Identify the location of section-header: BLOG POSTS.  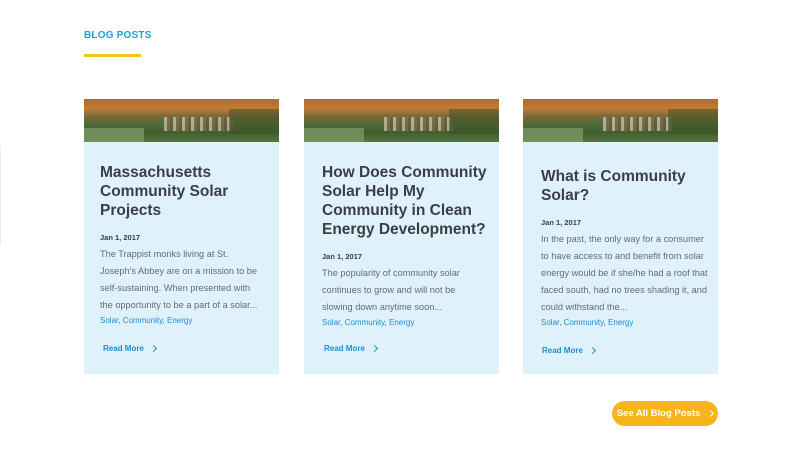
(118, 35).